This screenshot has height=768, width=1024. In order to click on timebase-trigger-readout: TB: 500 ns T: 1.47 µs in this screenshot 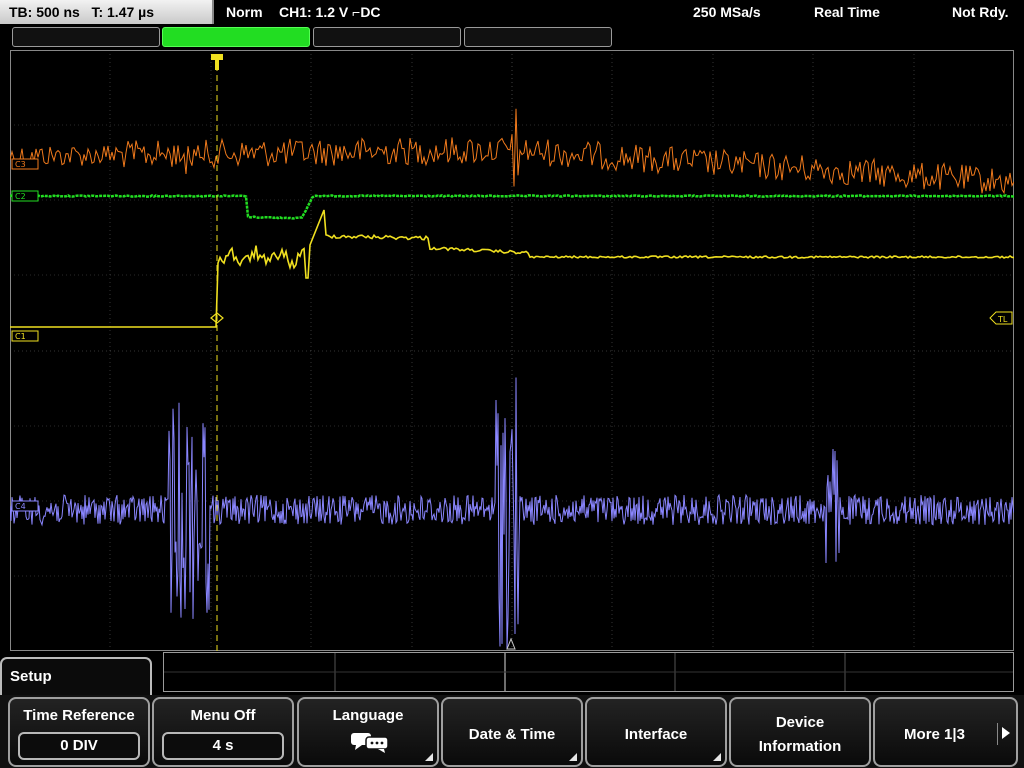, I will do `click(107, 12)`.